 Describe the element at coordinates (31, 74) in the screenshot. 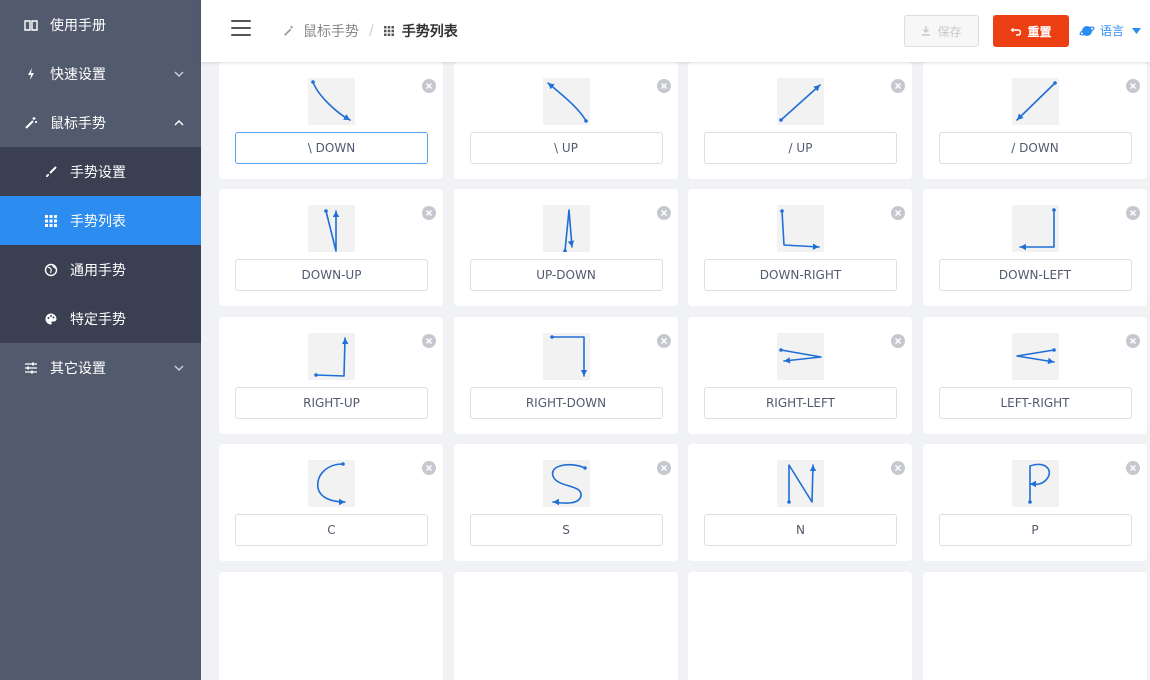

I see `lightning-icon` at that location.